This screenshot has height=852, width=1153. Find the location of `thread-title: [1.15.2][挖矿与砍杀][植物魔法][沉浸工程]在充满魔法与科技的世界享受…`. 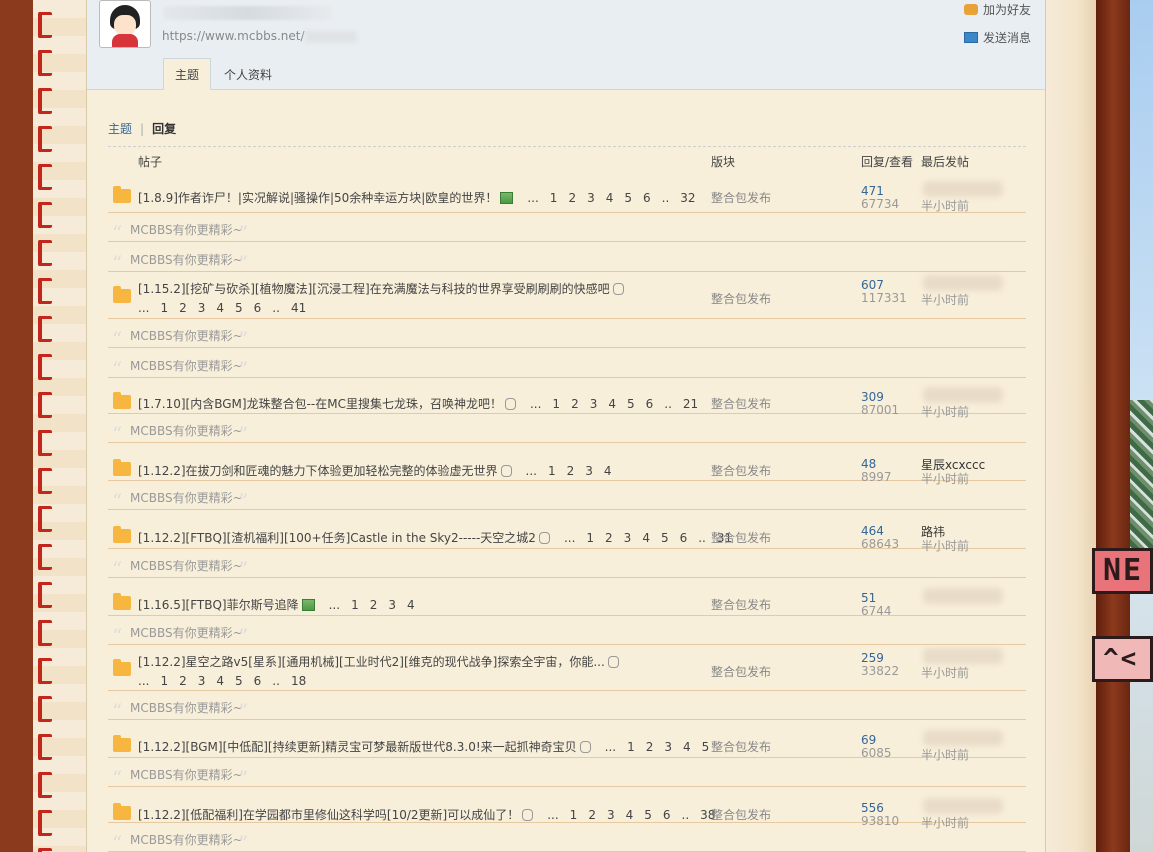

thread-title: [1.15.2][挖矿与砍杀][植物魔法][沉浸工程]在充满魔法与科技的世界享受… is located at coordinates (382, 301).